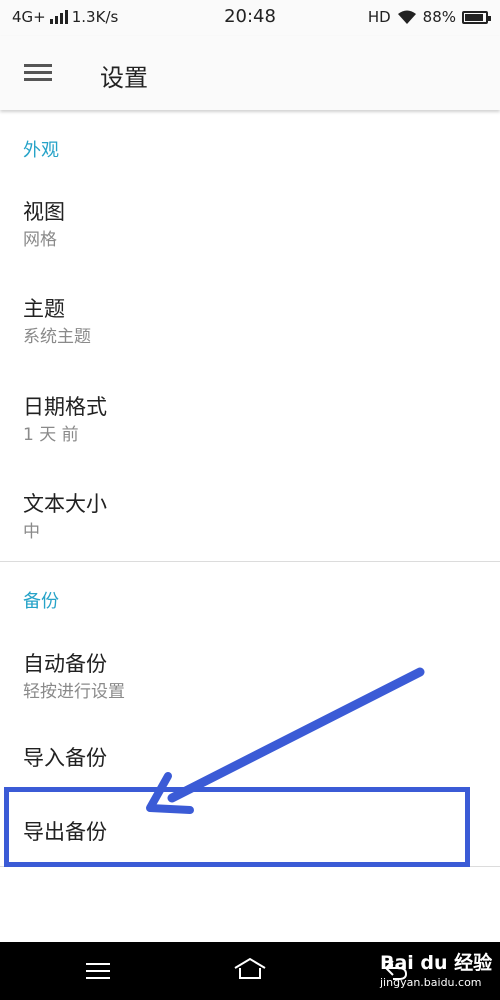 The image size is (500, 1000). Describe the element at coordinates (31, 532) in the screenshot. I see `pref-summary: 中` at that location.